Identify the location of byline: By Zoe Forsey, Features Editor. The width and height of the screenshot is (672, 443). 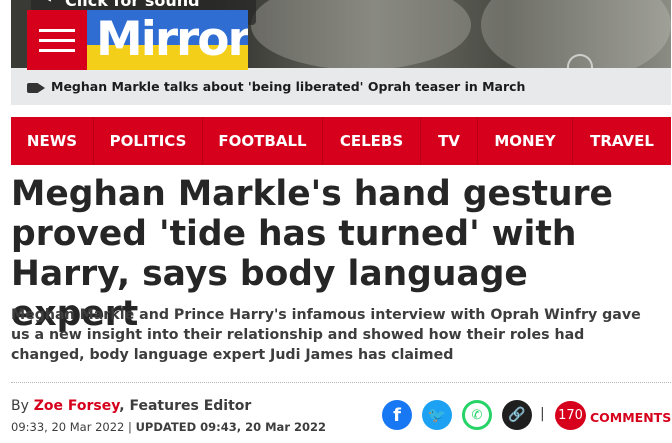
(131, 406).